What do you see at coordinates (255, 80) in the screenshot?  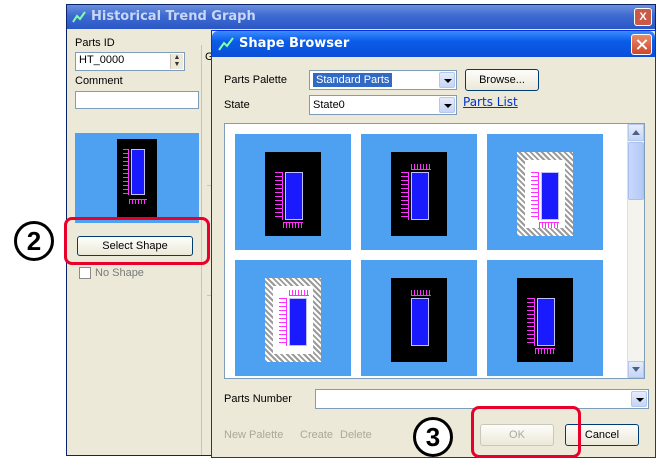 I see `parts-palette-label: Parts Palette` at bounding box center [255, 80].